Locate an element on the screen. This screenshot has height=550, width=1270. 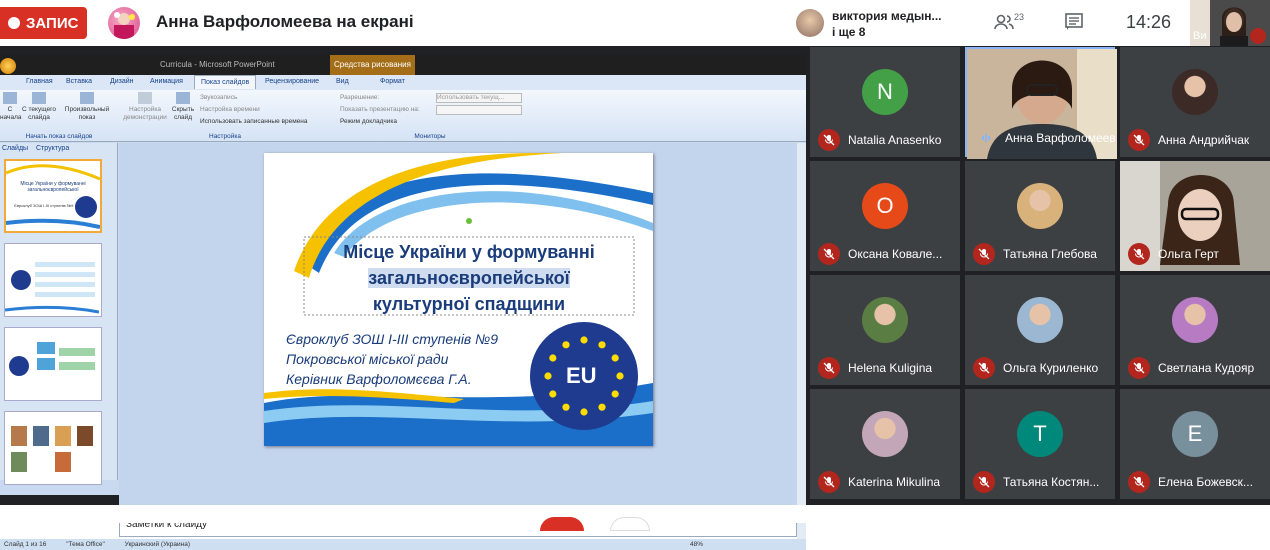
participant-name: Татьяна Глебова is located at coordinates (1050, 254).